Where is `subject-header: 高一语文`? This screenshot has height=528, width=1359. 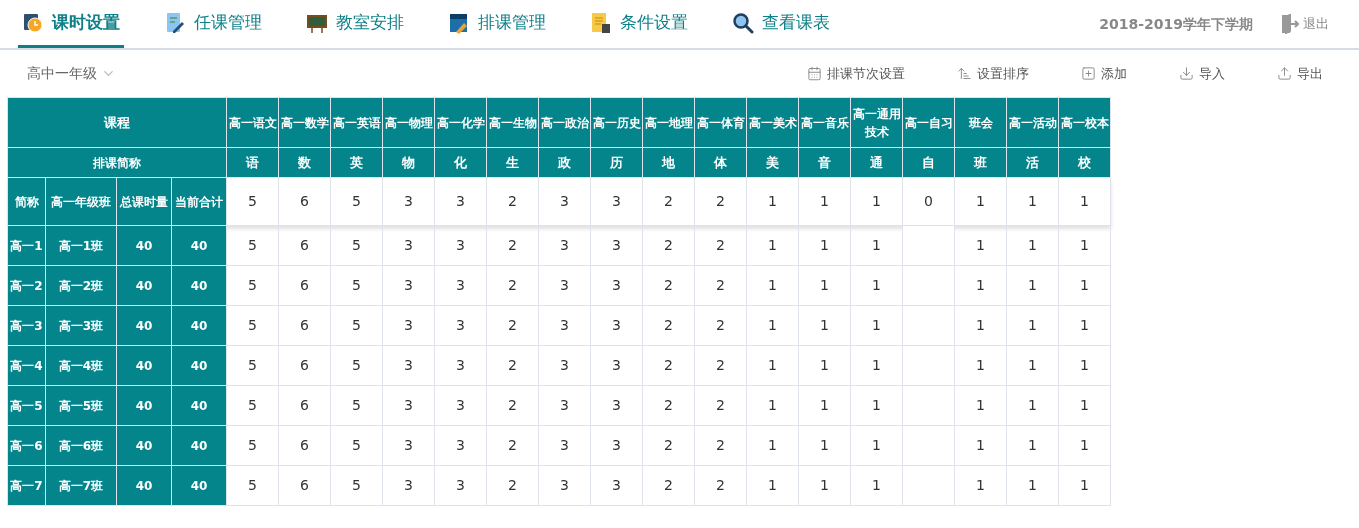 subject-header: 高一语文 is located at coordinates (252, 122).